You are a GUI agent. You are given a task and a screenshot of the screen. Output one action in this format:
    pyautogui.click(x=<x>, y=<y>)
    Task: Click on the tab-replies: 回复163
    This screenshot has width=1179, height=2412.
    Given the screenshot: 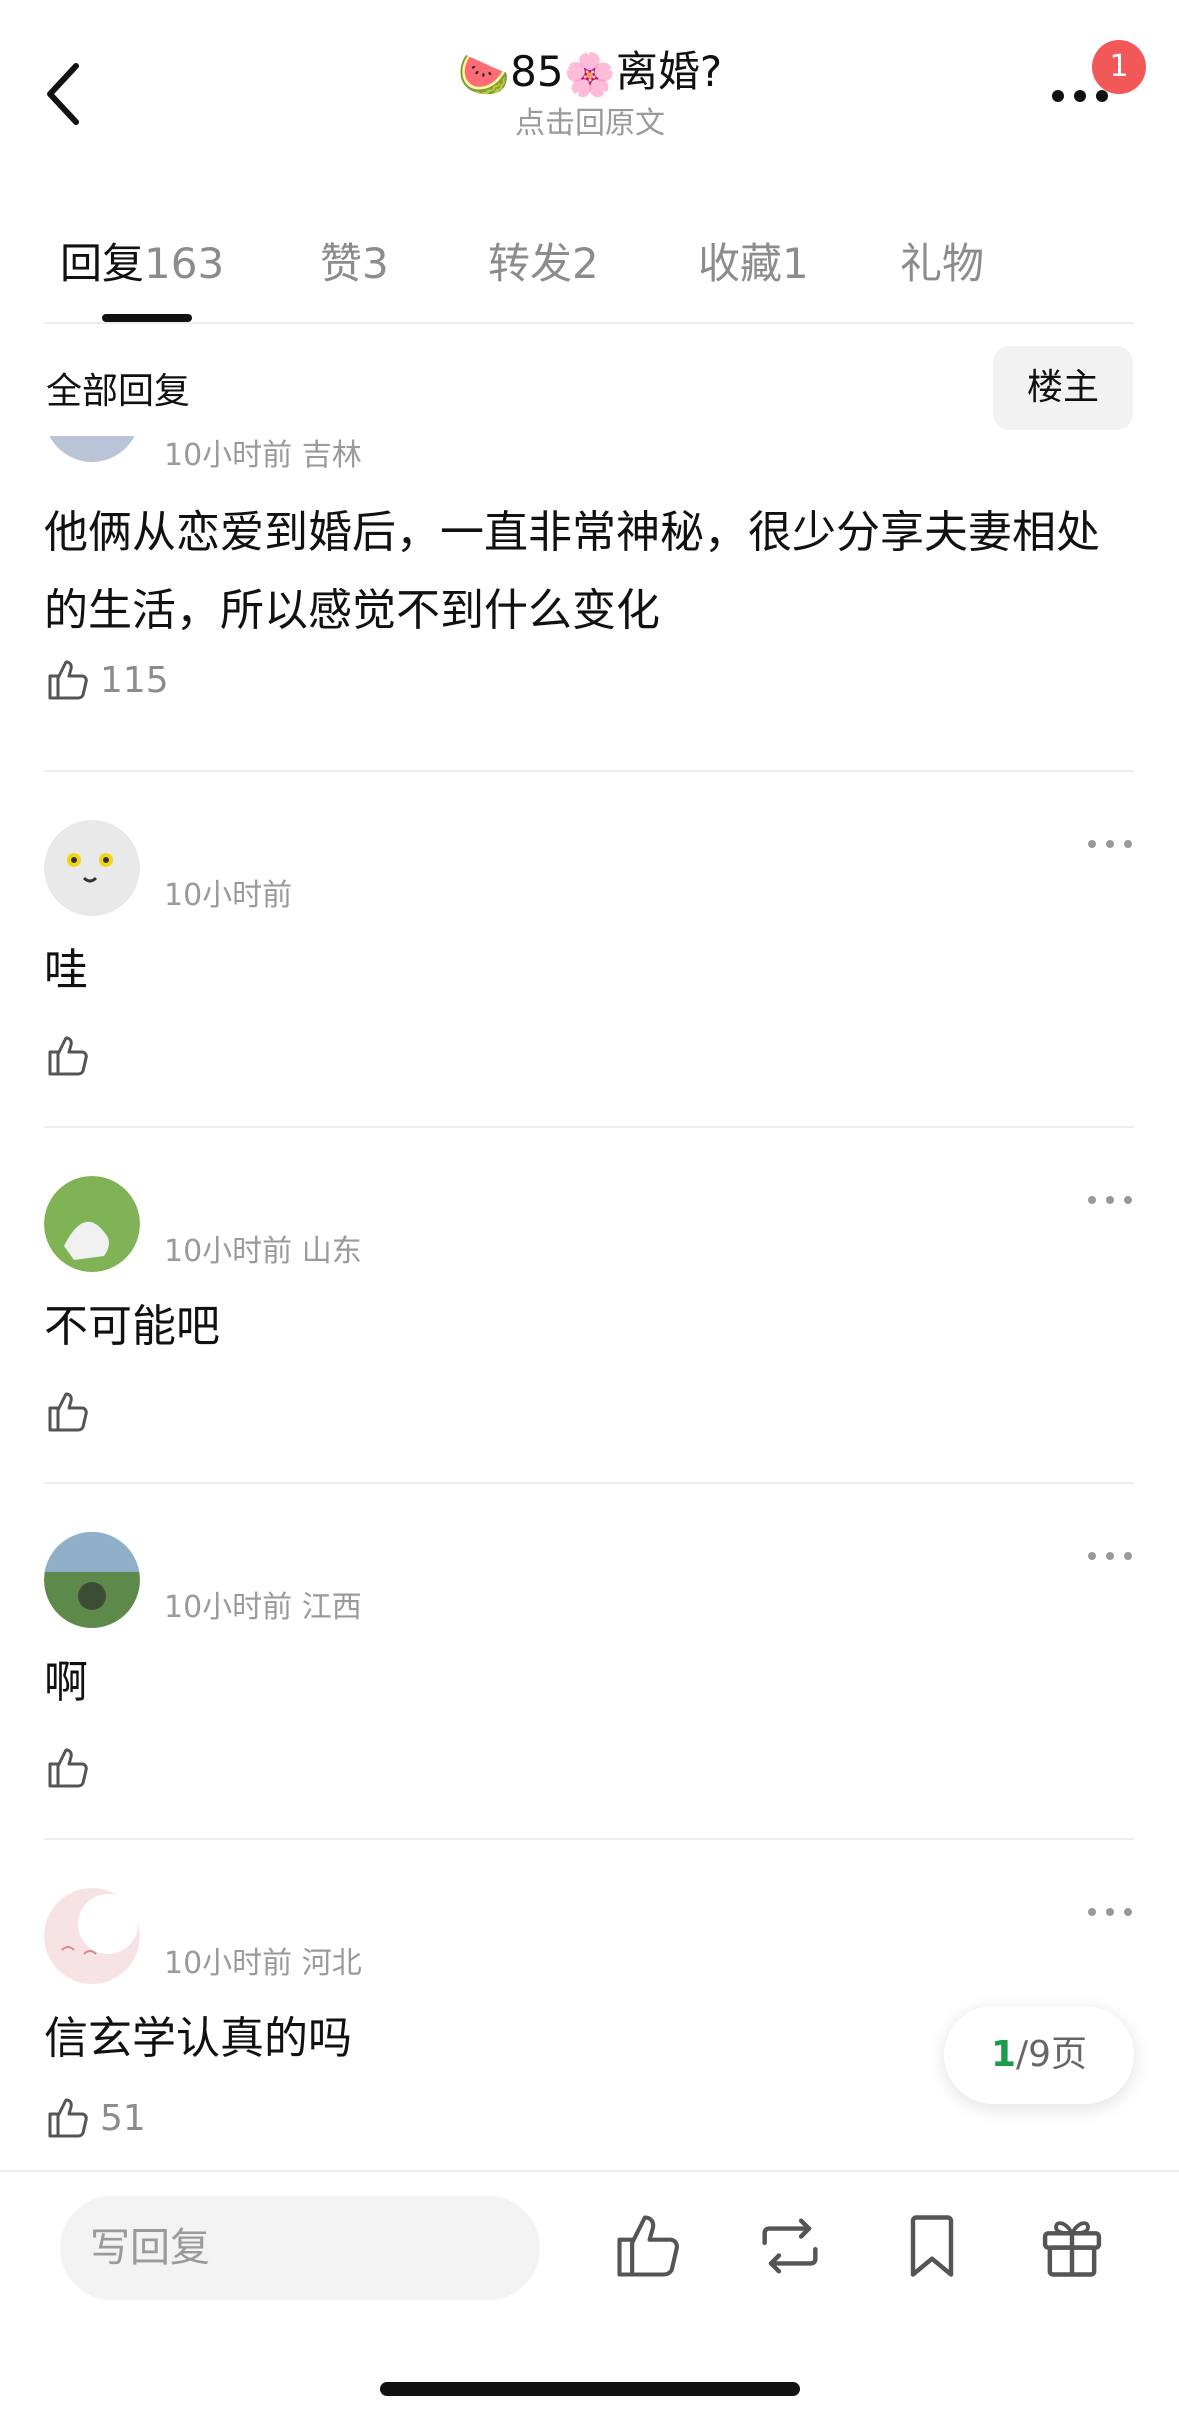 What is the action you would take?
    pyautogui.click(x=142, y=260)
    